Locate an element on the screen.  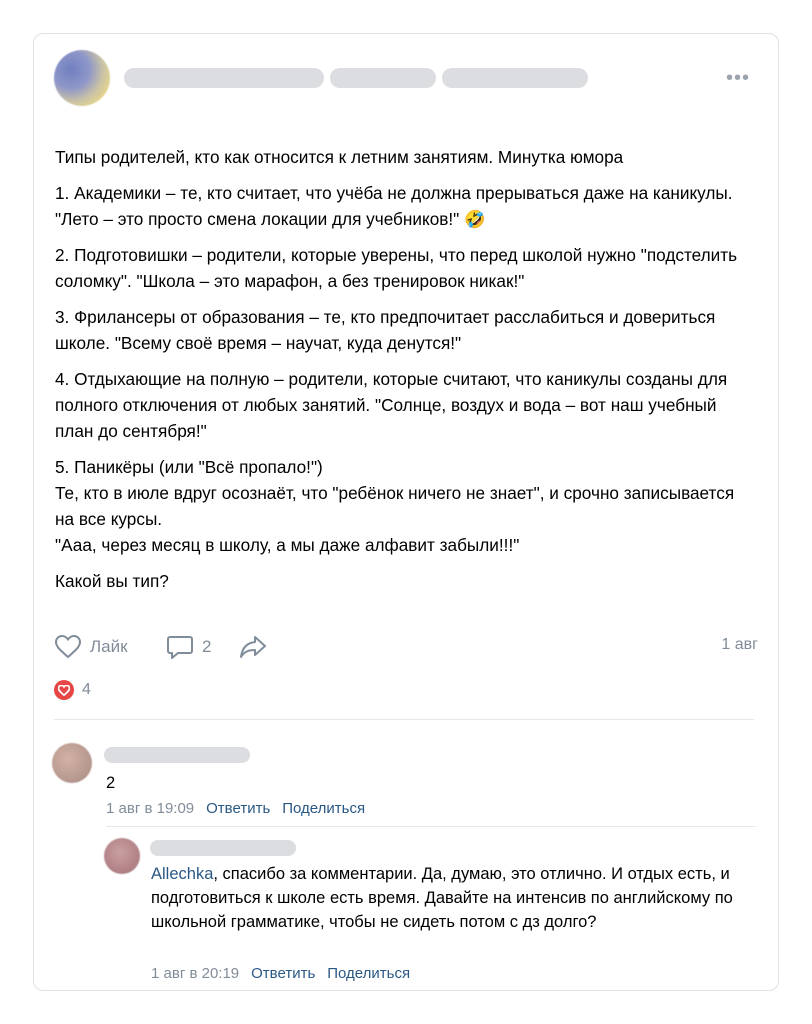
comment-meta: 1 авг в 19:09 Ответить Поделиться is located at coordinates (235, 808).